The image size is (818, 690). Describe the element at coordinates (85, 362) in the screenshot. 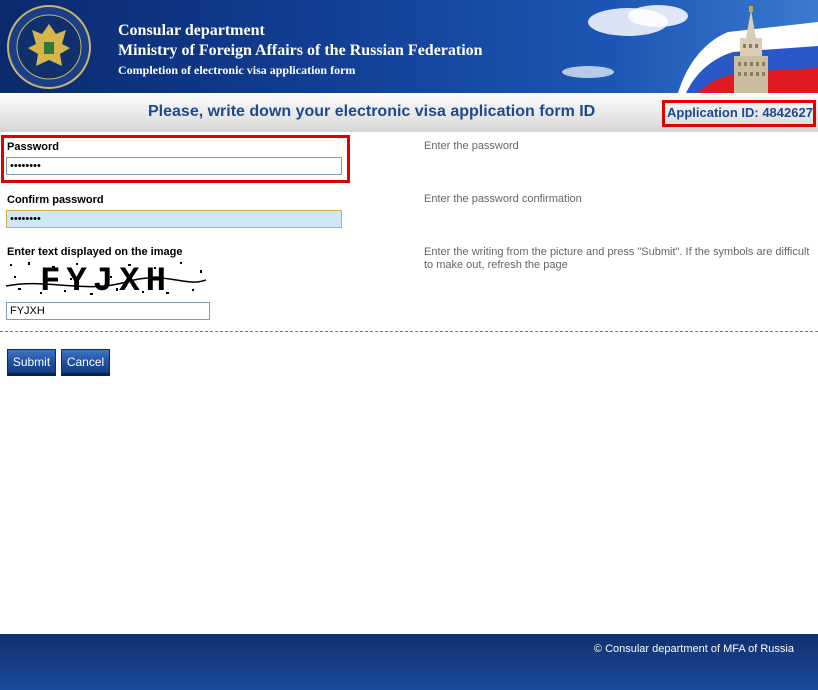

I see `cancel-button: Cancel` at that location.